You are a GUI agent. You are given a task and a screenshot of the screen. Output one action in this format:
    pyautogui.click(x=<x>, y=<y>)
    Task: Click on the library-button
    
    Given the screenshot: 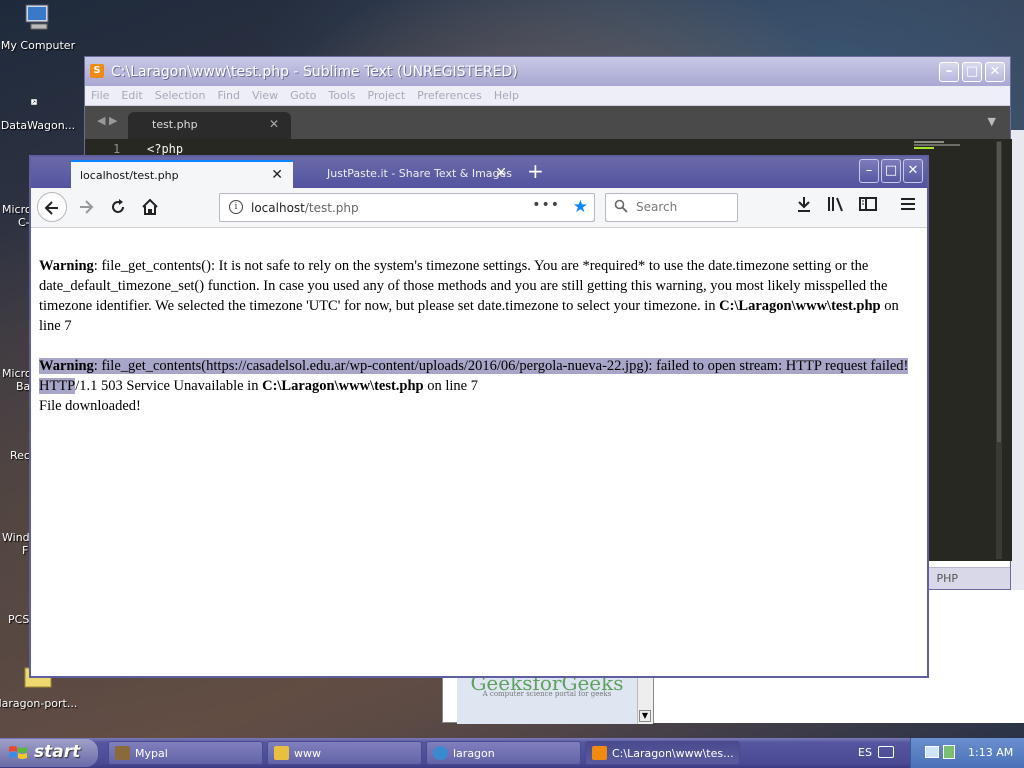 What is the action you would take?
    pyautogui.click(x=836, y=207)
    